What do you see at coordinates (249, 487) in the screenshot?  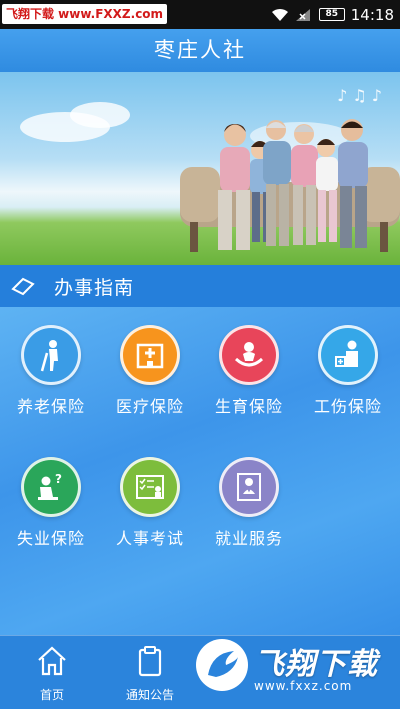 I see `employment-icon` at bounding box center [249, 487].